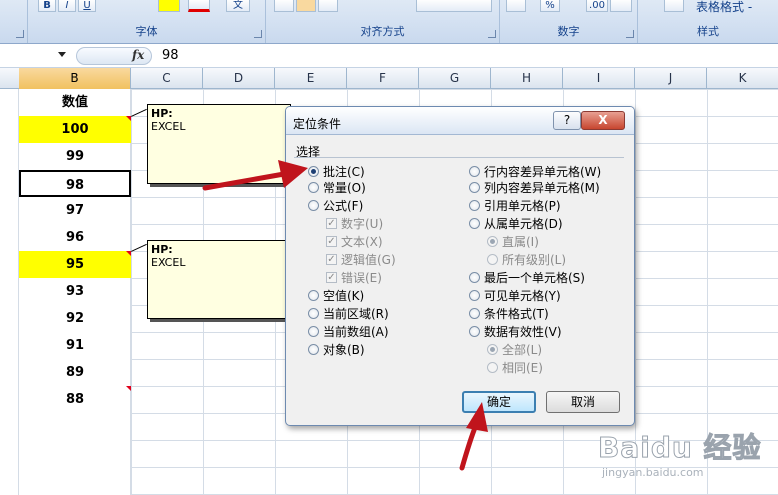 This screenshot has width=778, height=495. I want to click on cell-value: 89, so click(75, 372).